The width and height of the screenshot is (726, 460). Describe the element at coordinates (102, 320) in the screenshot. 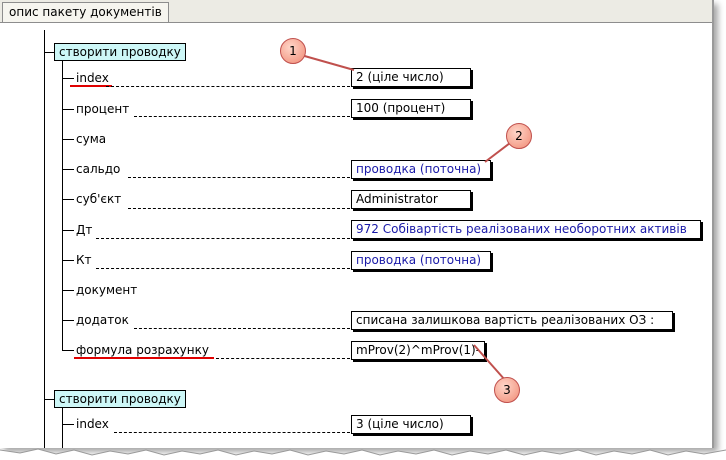

I see `field-label-attachment: додаток` at that location.